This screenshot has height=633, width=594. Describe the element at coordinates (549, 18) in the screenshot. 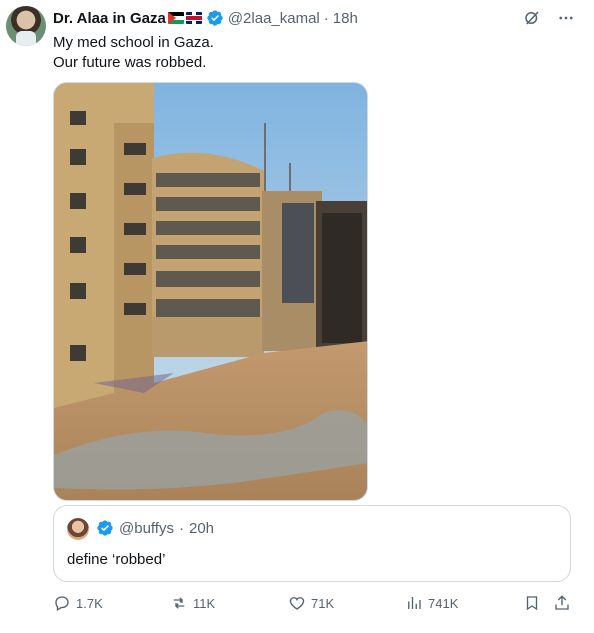

I see `tweet-top-actions` at that location.